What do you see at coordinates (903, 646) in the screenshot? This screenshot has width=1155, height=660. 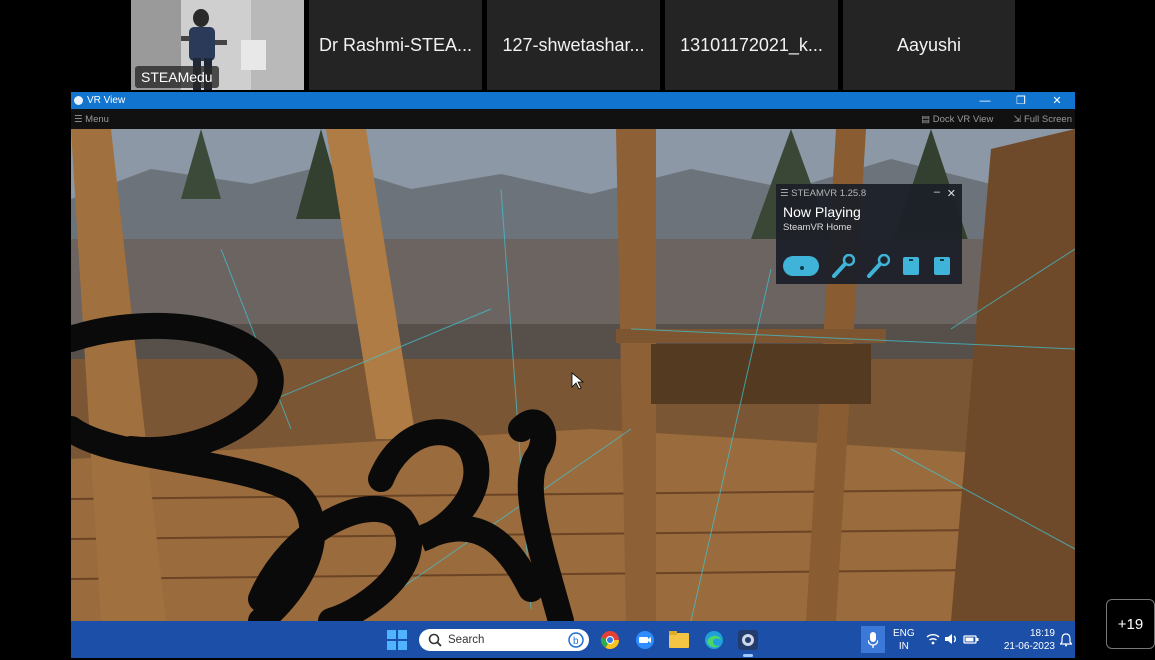 I see `input-region: IN` at bounding box center [903, 646].